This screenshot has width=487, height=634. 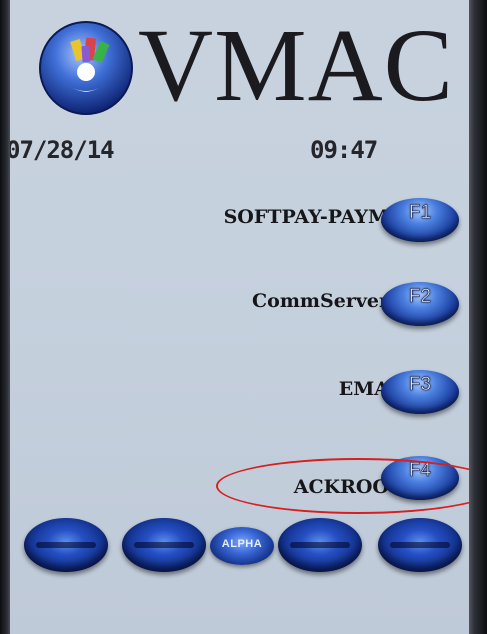 What do you see at coordinates (62, 150) in the screenshot?
I see `date-display: 07/28/14` at bounding box center [62, 150].